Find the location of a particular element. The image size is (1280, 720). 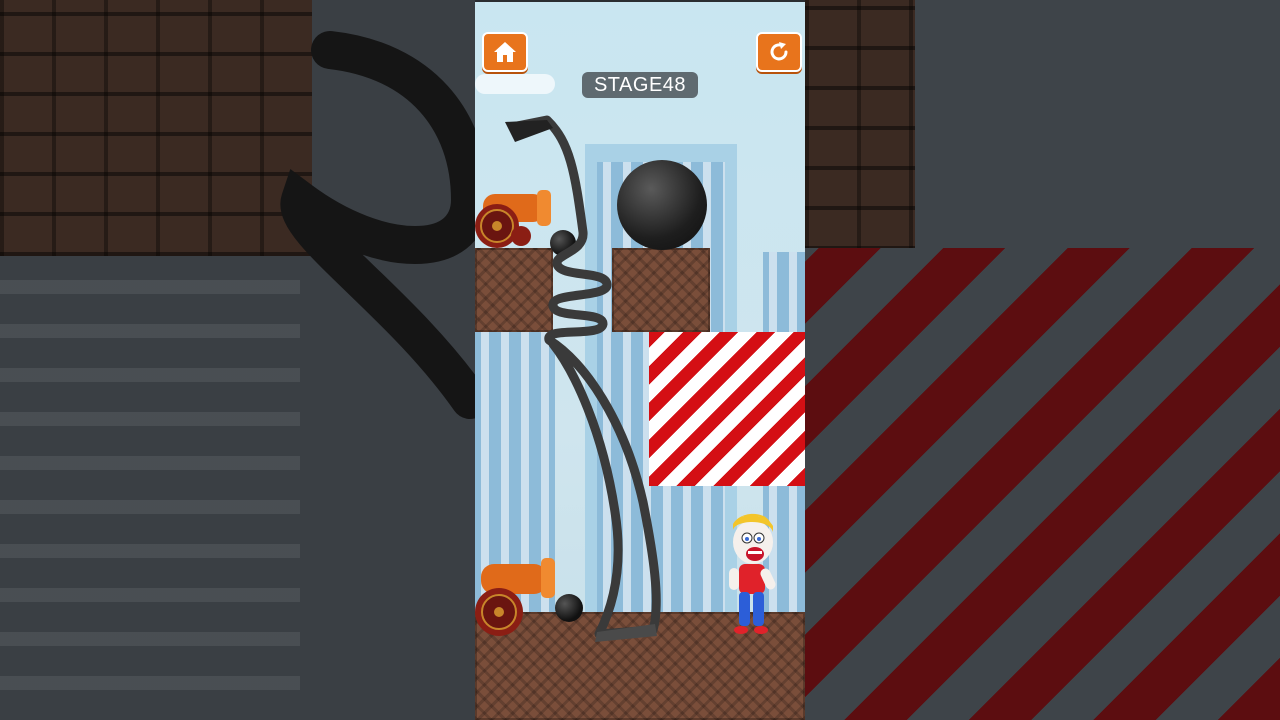

scared-boy-character is located at coordinates (752, 573).